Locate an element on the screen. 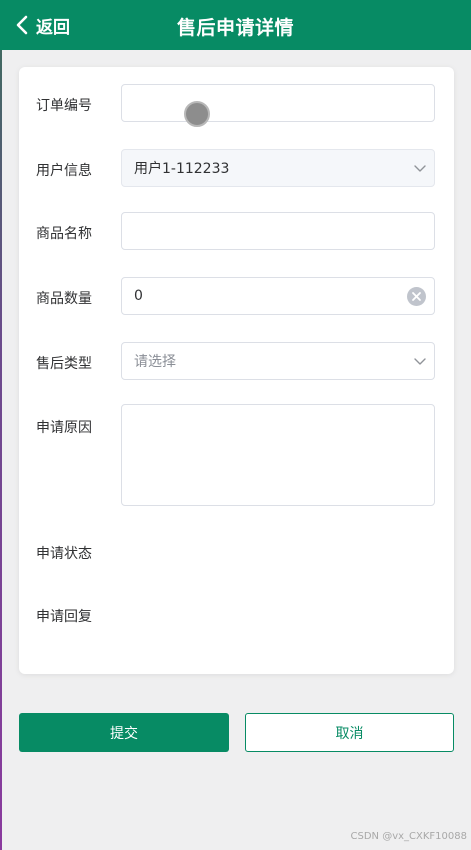 Image resolution: width=471 pixels, height=850 pixels. quantity-label: 商品数量 is located at coordinates (64, 299).